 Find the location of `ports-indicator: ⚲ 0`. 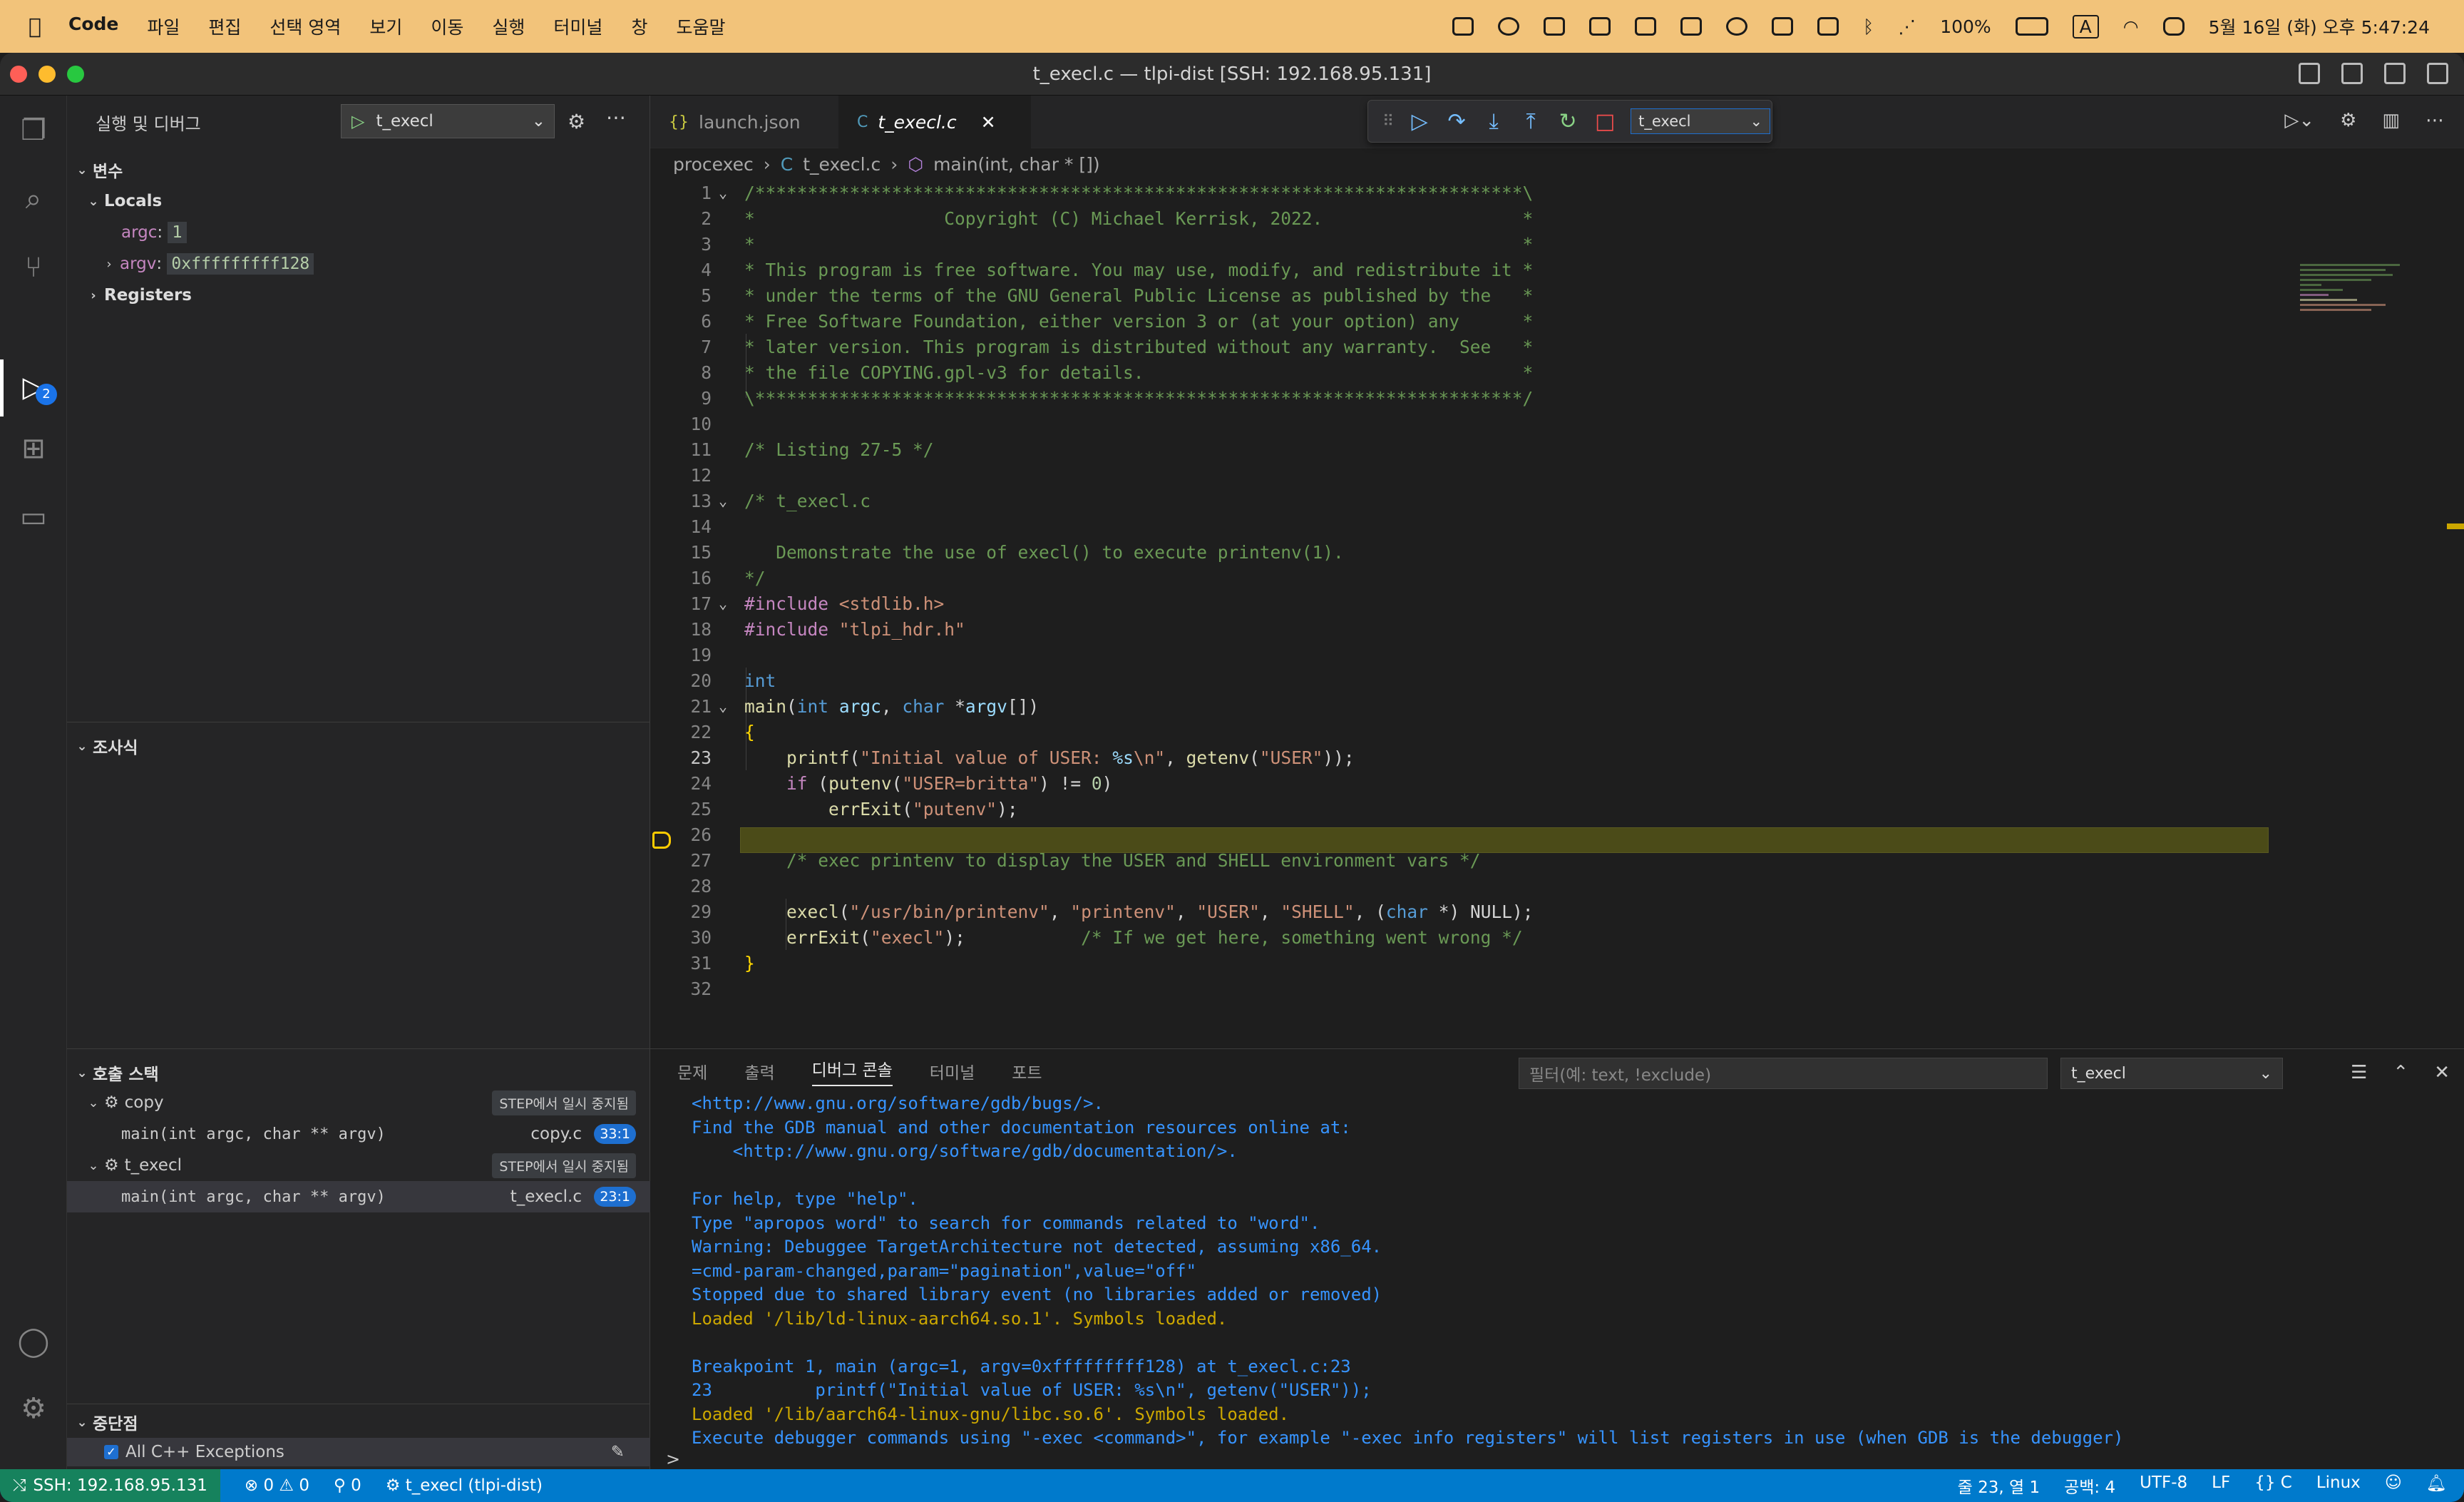

ports-indicator: ⚲ 0 is located at coordinates (347, 1485).